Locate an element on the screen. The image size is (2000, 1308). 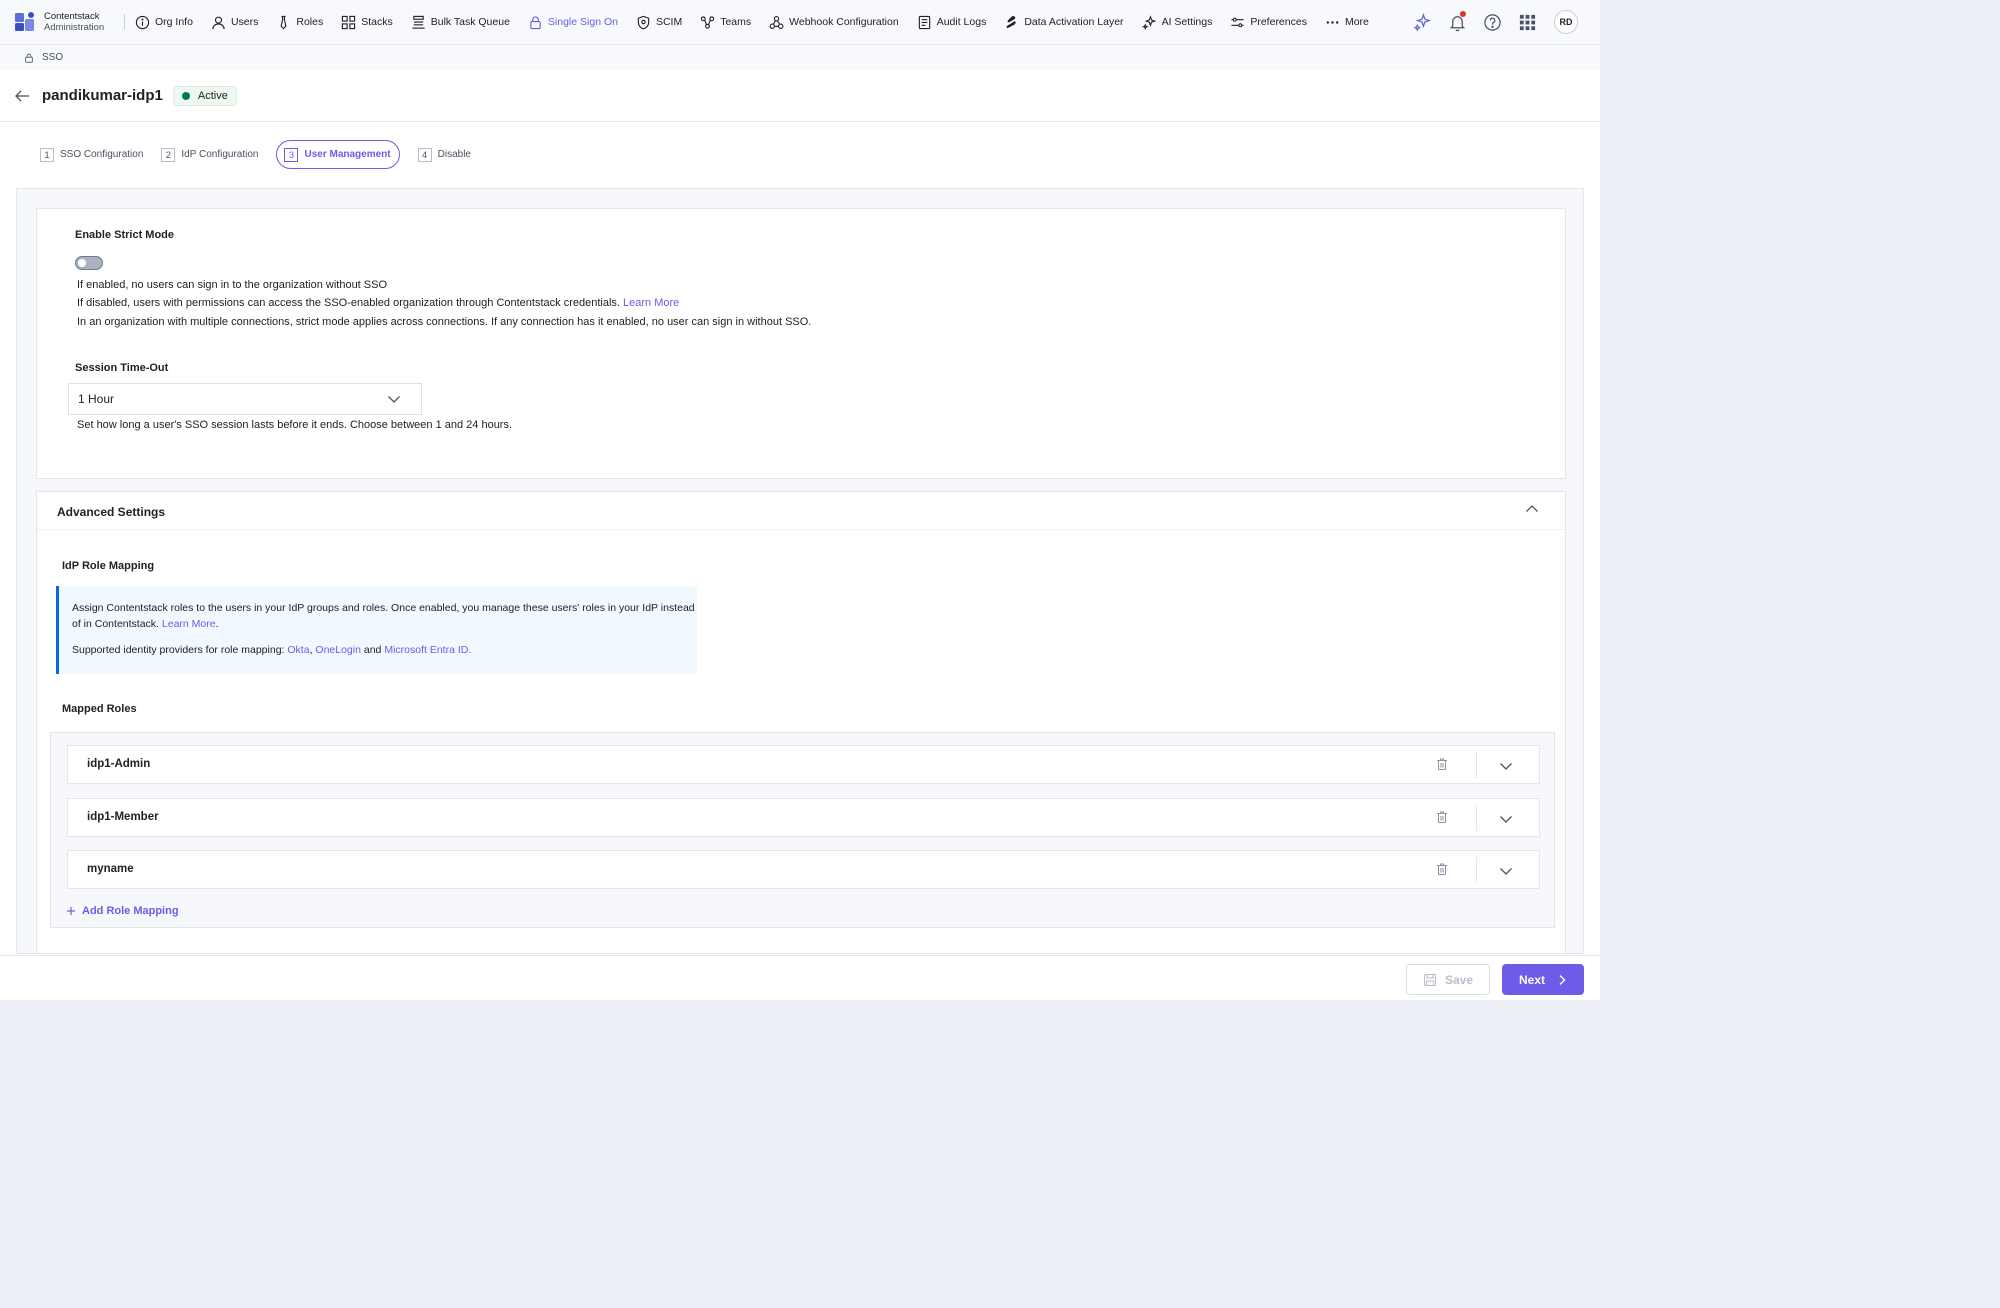
chevron-up-icon is located at coordinates (1532, 509).